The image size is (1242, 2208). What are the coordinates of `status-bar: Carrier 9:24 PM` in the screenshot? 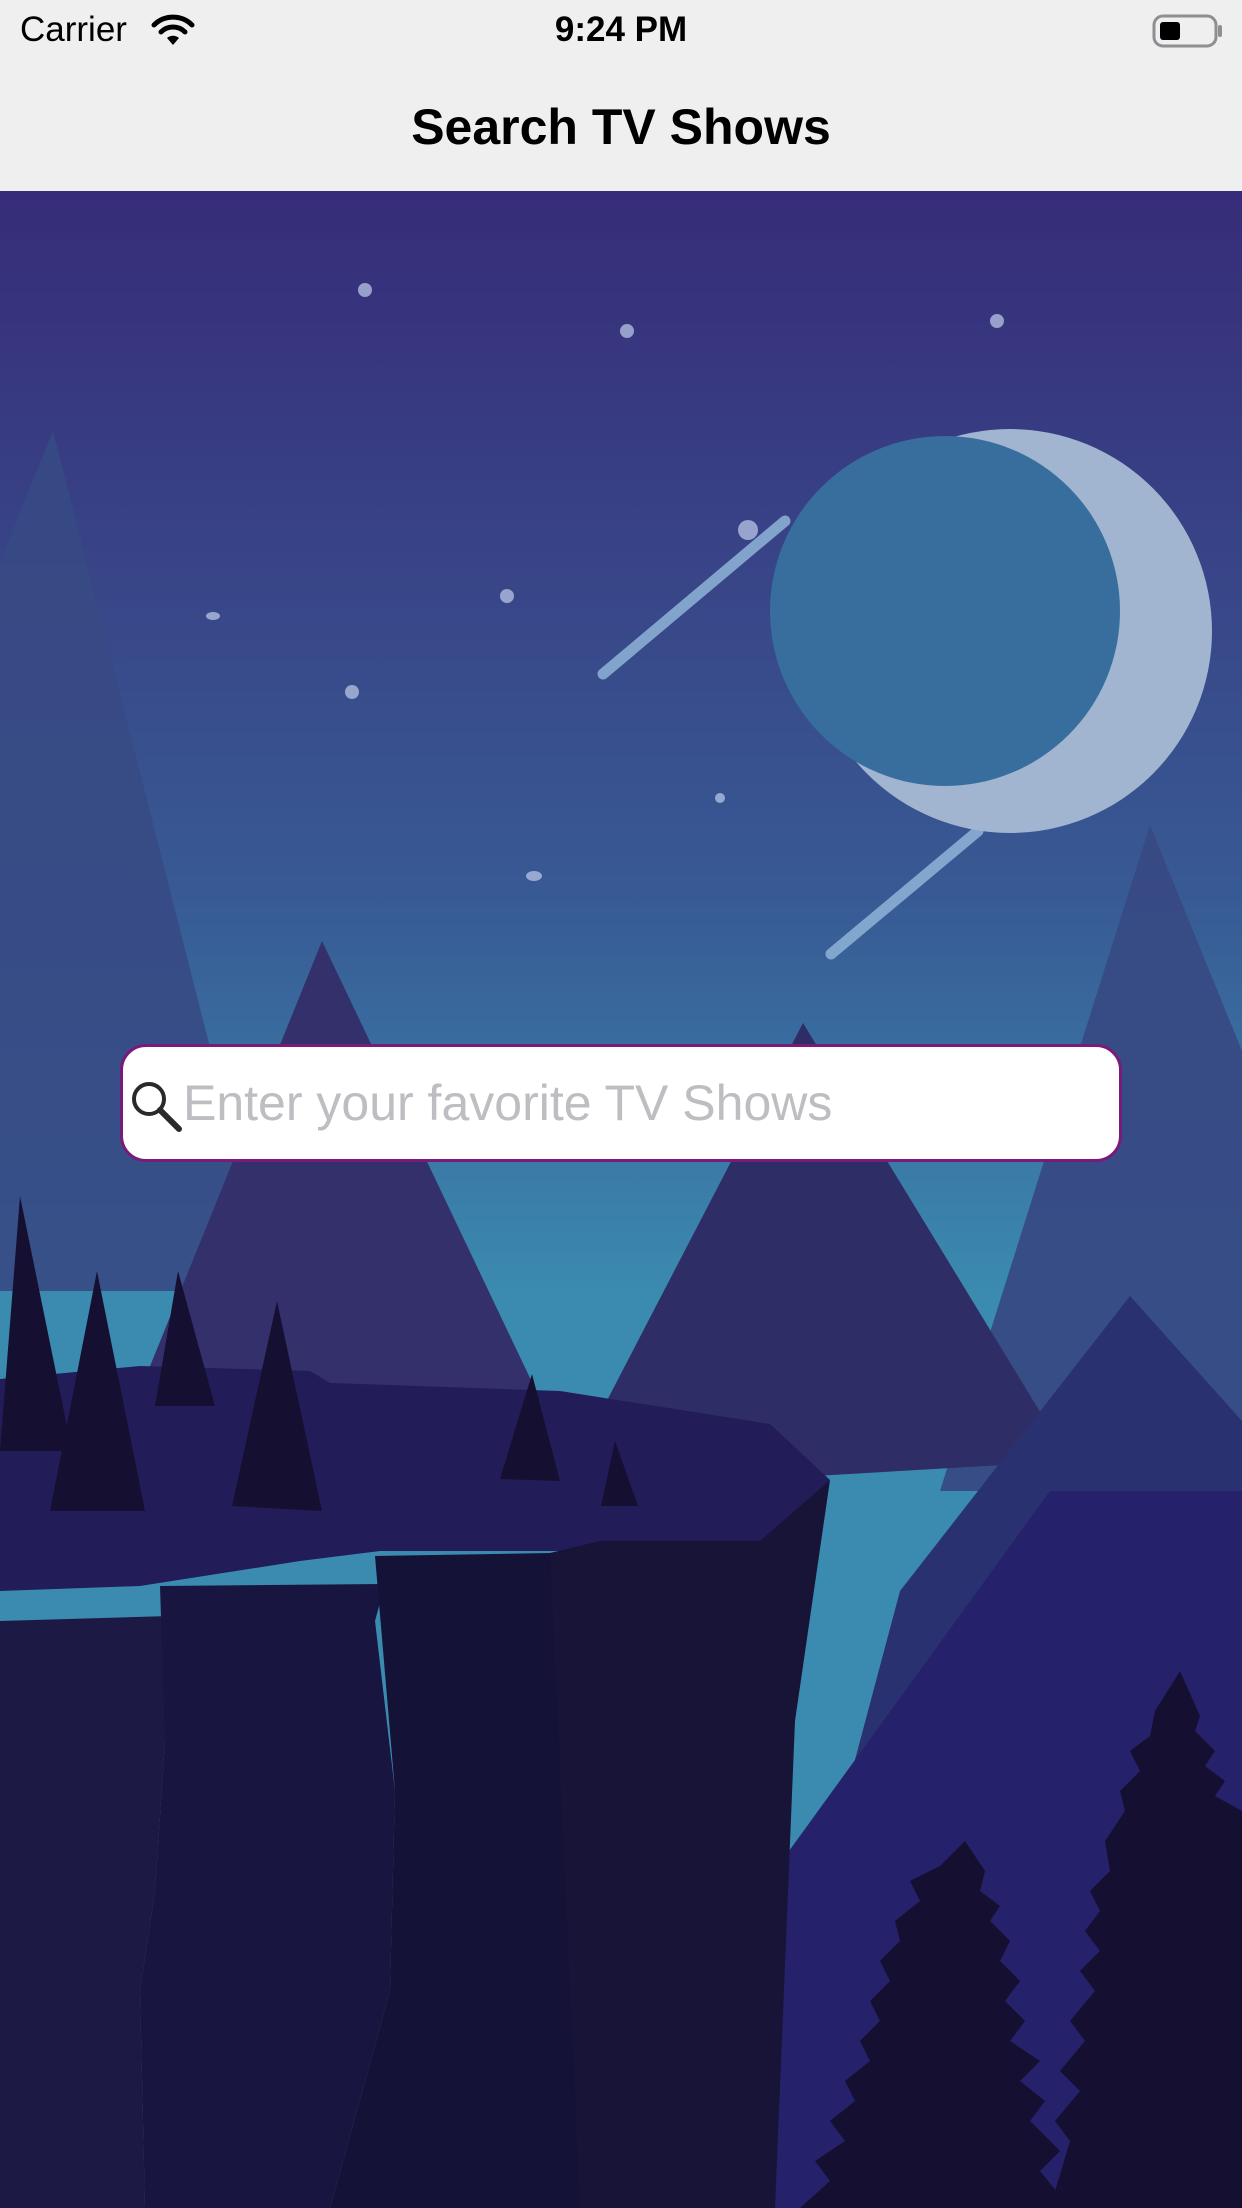 It's located at (621, 31).